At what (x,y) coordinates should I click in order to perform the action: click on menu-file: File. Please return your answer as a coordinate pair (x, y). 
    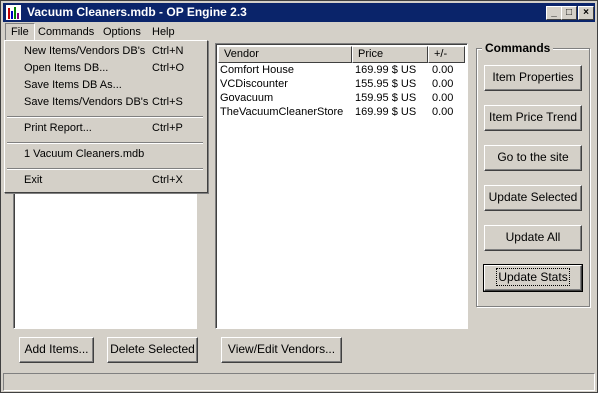
    Looking at the image, I should click on (20, 32).